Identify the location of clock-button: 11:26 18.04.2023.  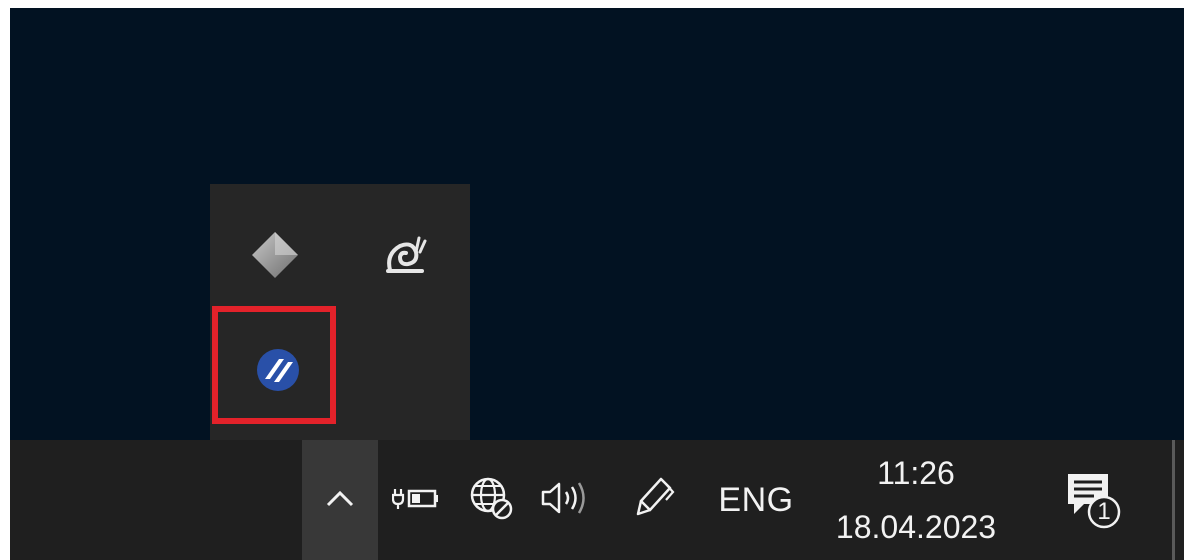
(916, 500).